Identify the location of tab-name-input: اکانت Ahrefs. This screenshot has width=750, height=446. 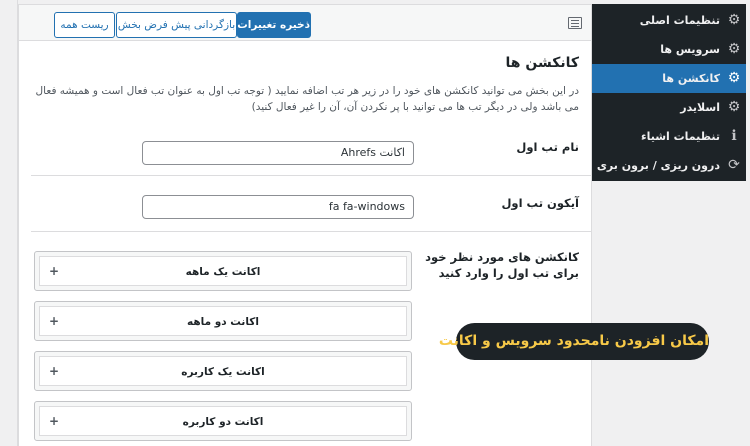
(278, 153).